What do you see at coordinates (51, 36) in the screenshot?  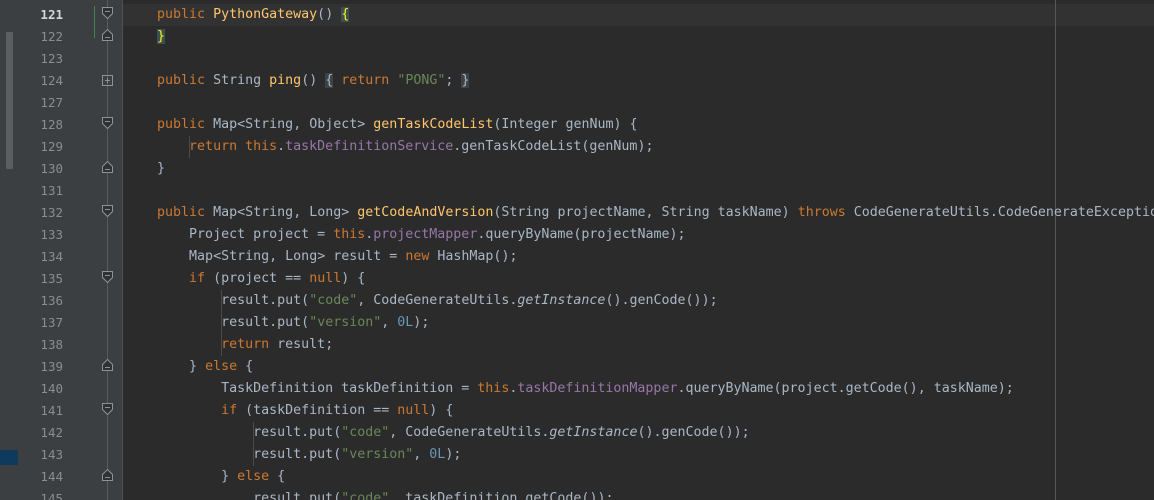 I see `line-number: 122` at bounding box center [51, 36].